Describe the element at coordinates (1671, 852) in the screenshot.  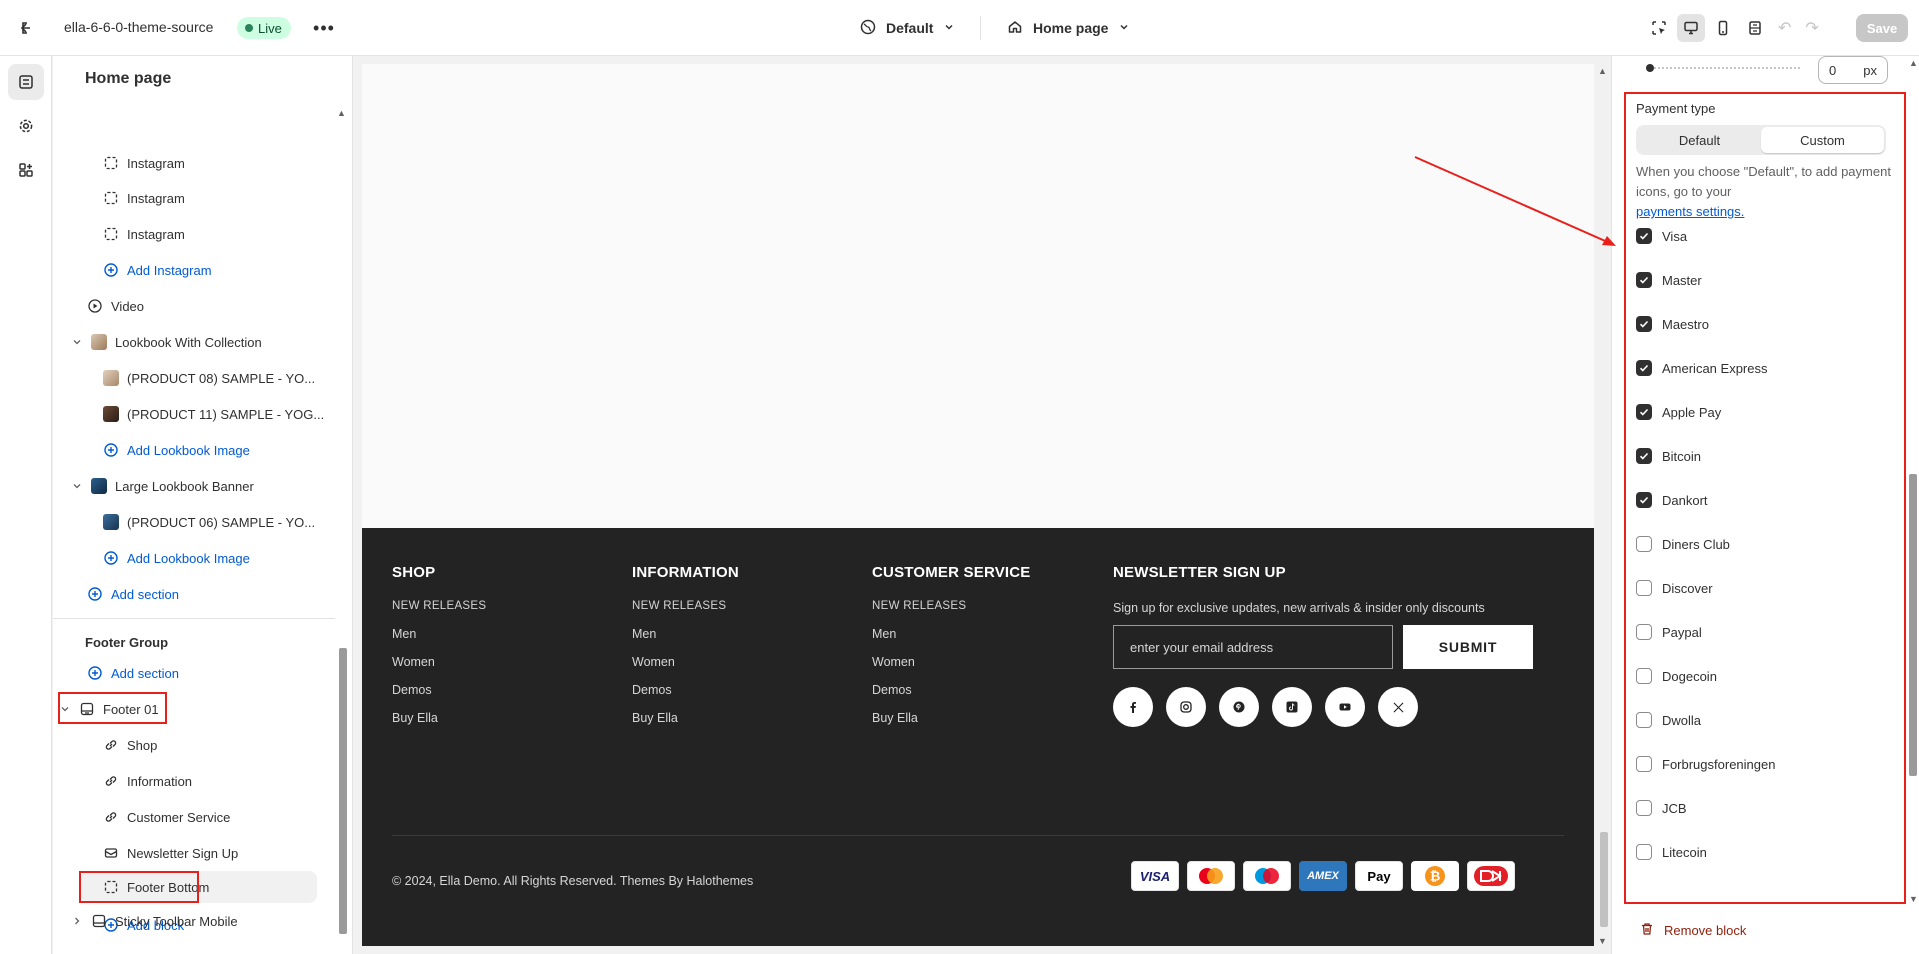
I see `payment-option-checkbox: Litecoin` at that location.